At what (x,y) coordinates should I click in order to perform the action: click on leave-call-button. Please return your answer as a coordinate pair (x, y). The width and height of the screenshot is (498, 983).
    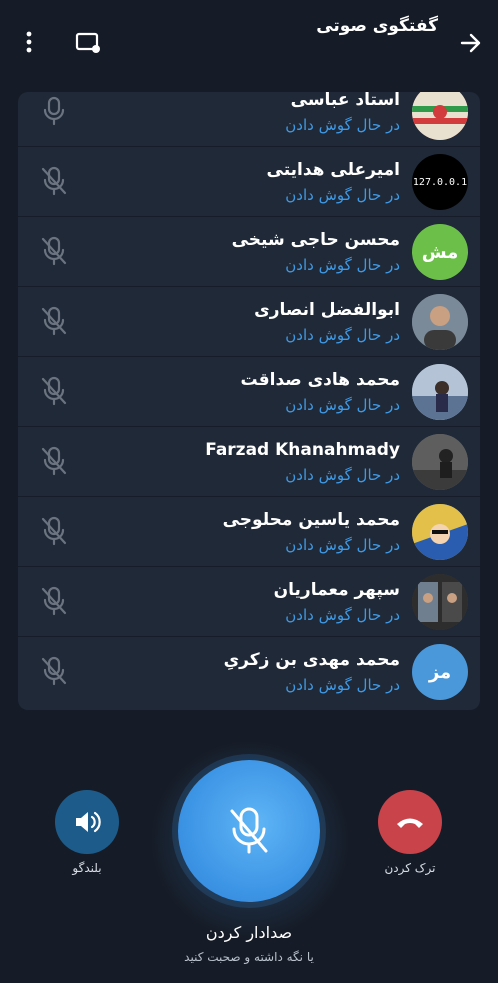
    Looking at the image, I should click on (410, 822).